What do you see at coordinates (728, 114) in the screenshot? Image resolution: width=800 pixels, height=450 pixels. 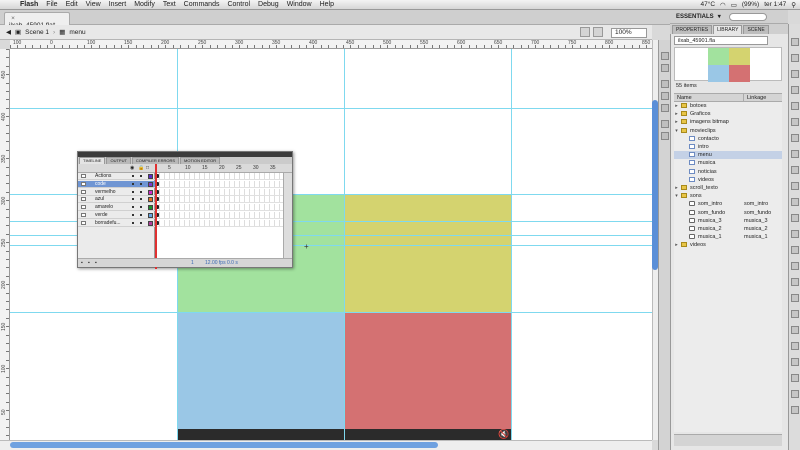 I see `library-item: ▸ Graficos` at bounding box center [728, 114].